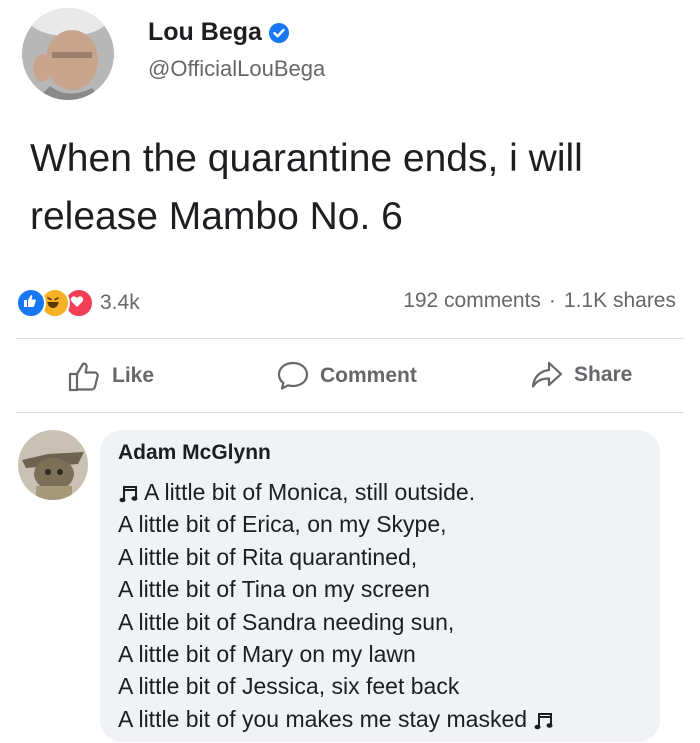 The image size is (700, 743). I want to click on engagement-stats: 192 comments · 1.1K shares, so click(539, 301).